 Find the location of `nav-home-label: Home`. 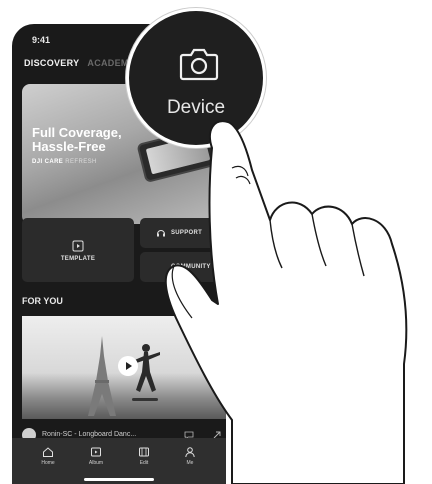

nav-home-label: Home is located at coordinates (48, 463).